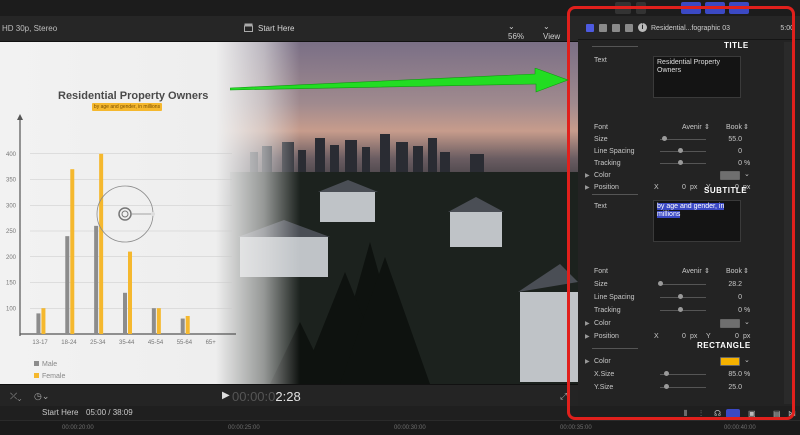 The image size is (800, 435). I want to click on onscreen-transform-control, so click(130, 217).